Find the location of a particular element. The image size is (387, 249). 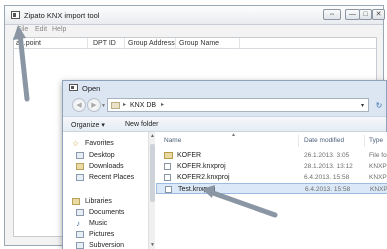

dialog-navigation-bar: ◀ ▶ ▼ ▸ KNX DB ▸ ▾ ↻ is located at coordinates (224, 105).